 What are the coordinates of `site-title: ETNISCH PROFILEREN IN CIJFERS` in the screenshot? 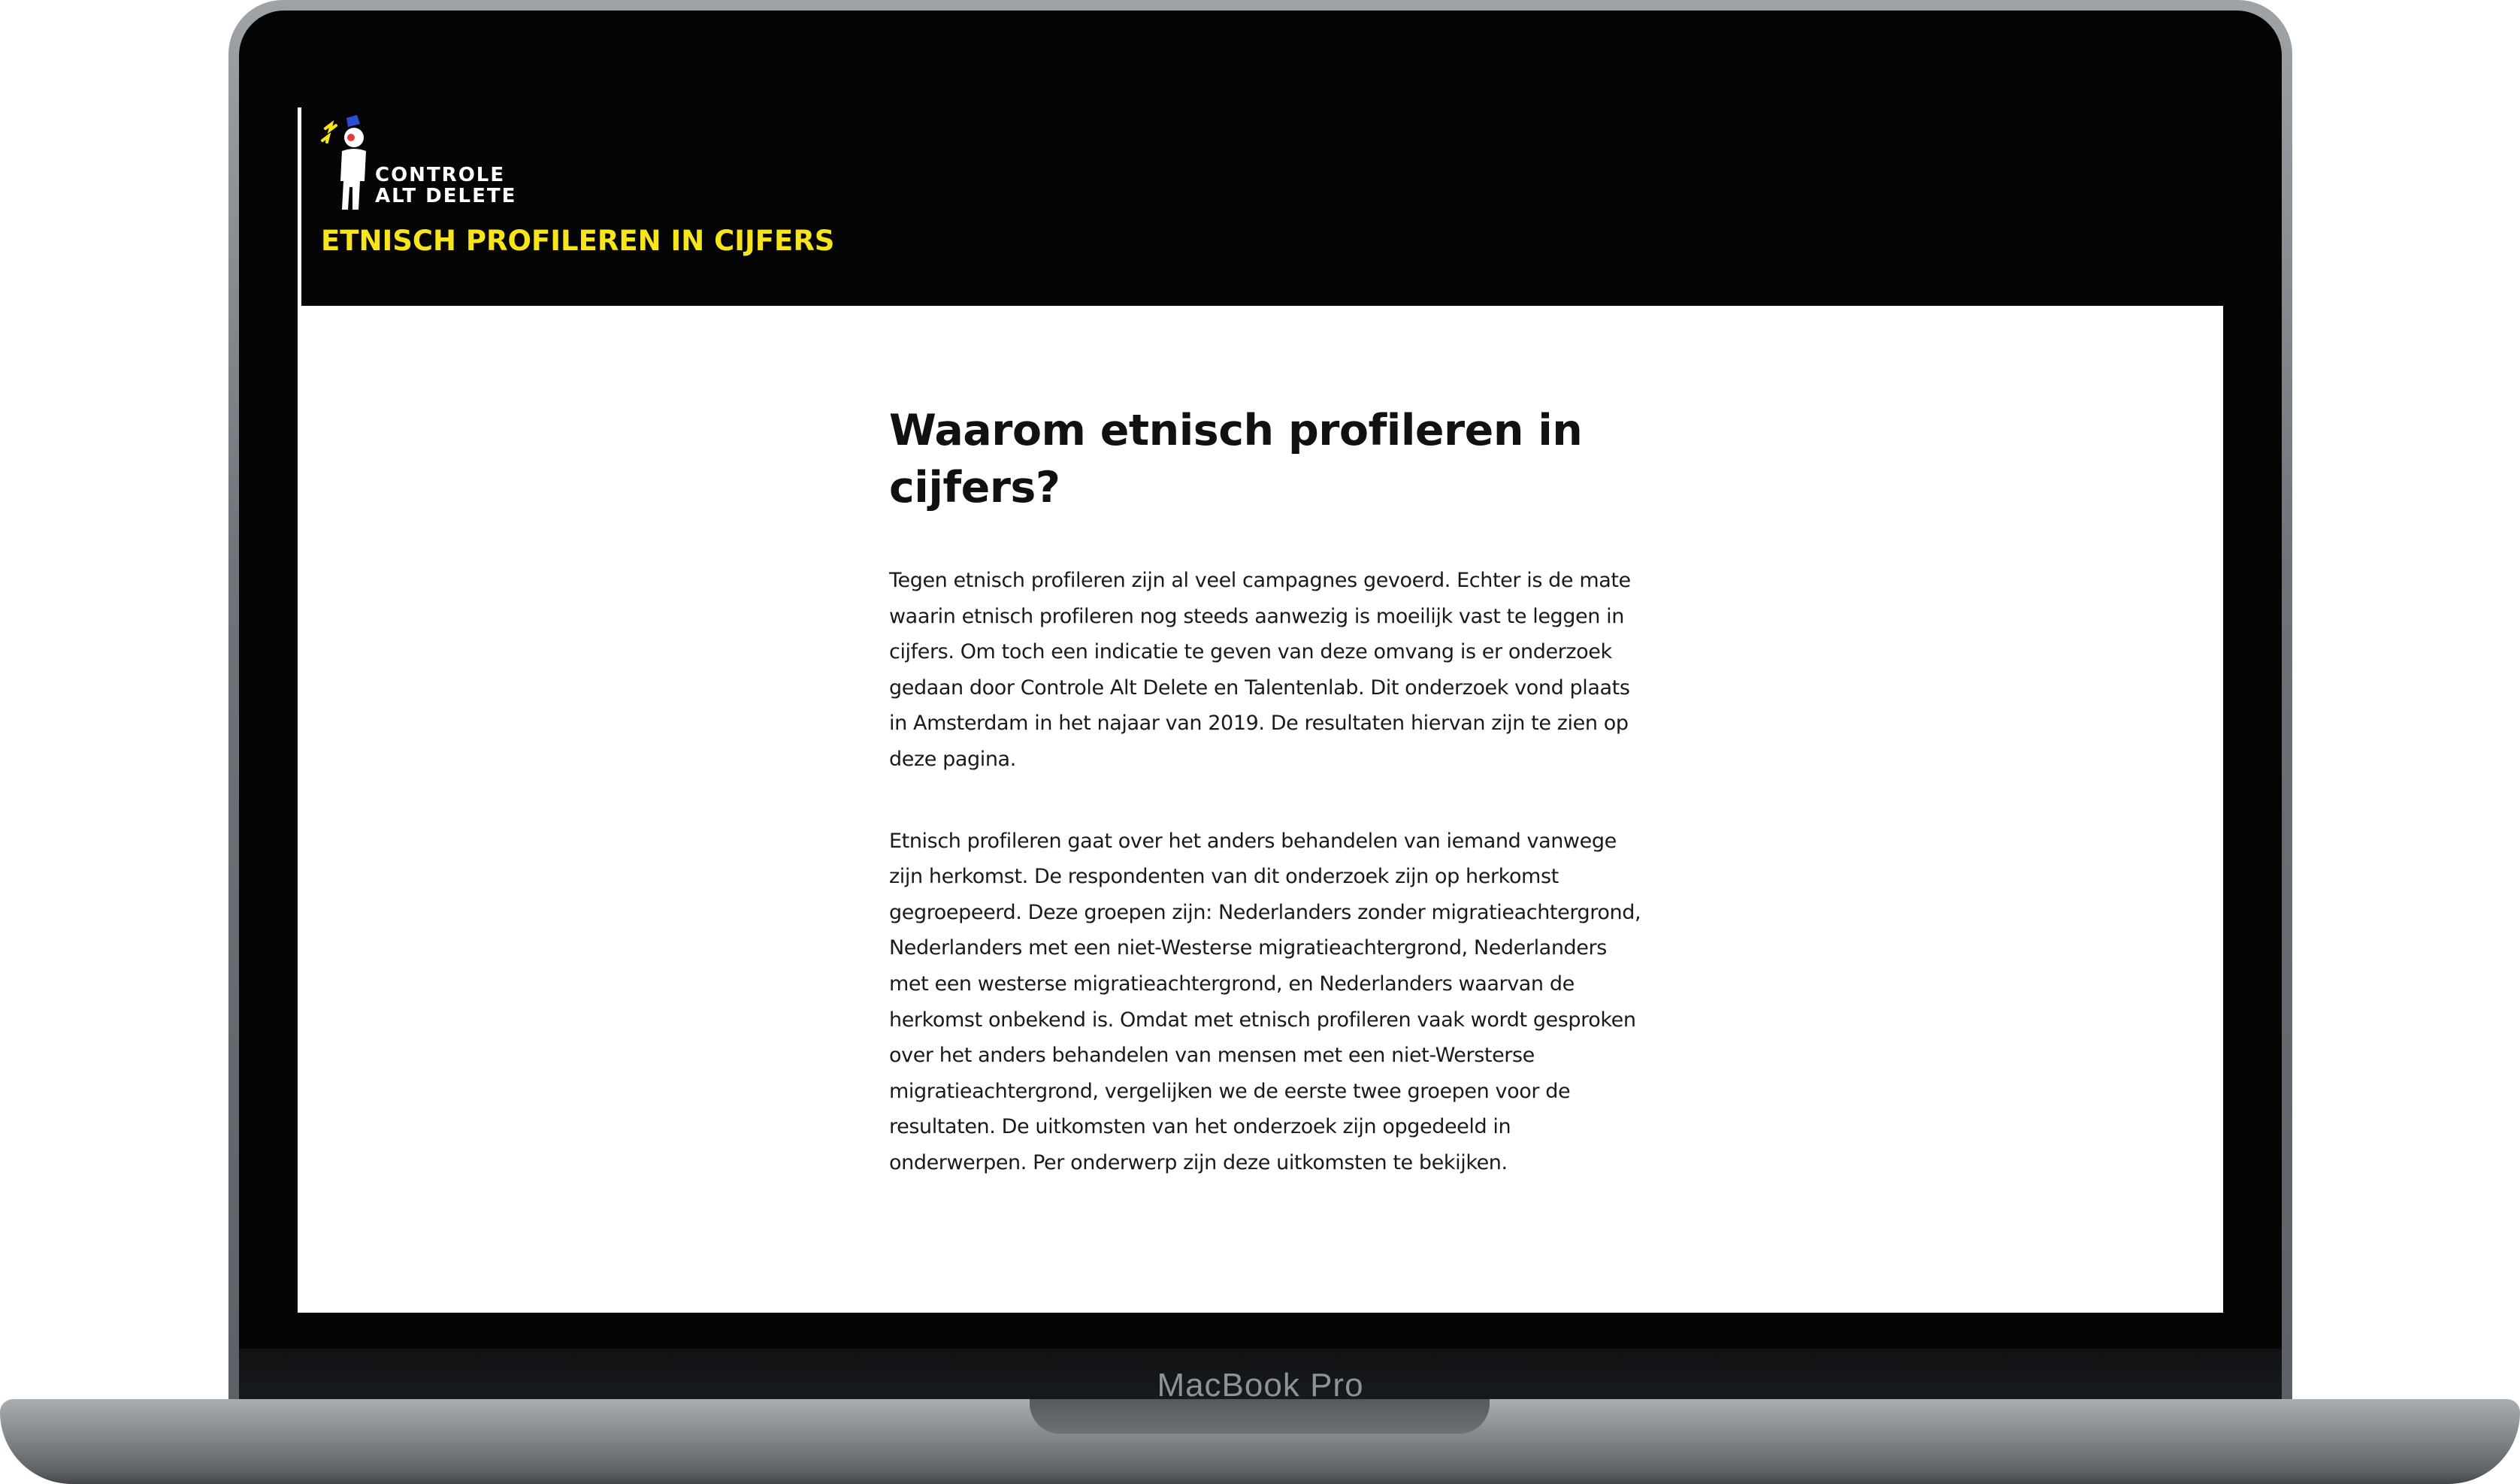 It's located at (577, 241).